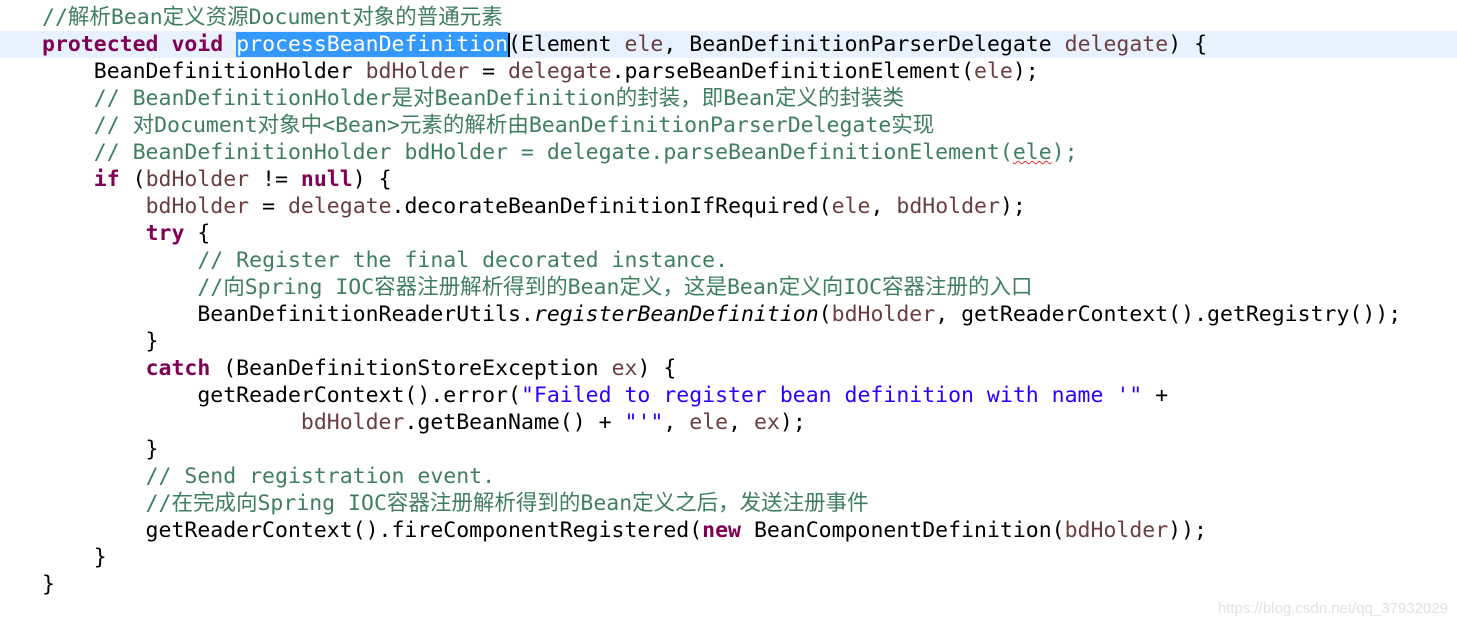 This screenshot has width=1457, height=627. Describe the element at coordinates (793, 71) in the screenshot. I see `code-text: .parseBeanDefinitionElement(` at that location.